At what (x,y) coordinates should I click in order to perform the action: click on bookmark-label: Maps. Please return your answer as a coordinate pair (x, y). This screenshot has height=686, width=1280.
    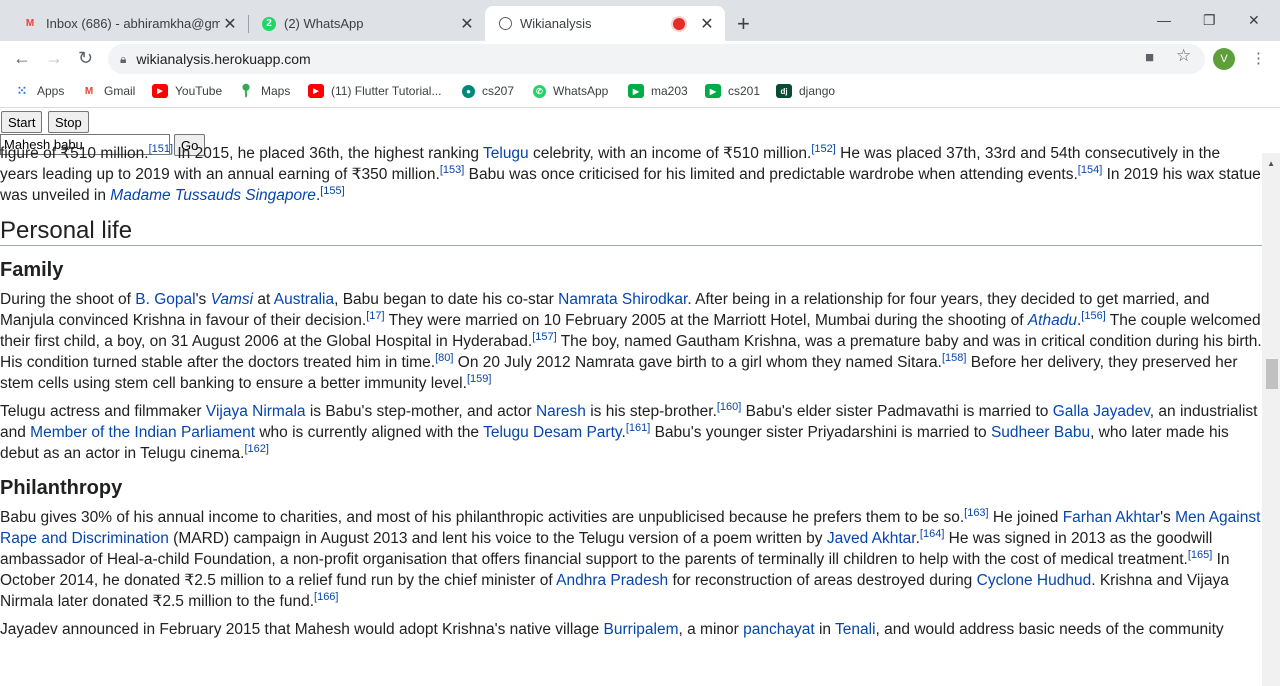
    Looking at the image, I should click on (276, 91).